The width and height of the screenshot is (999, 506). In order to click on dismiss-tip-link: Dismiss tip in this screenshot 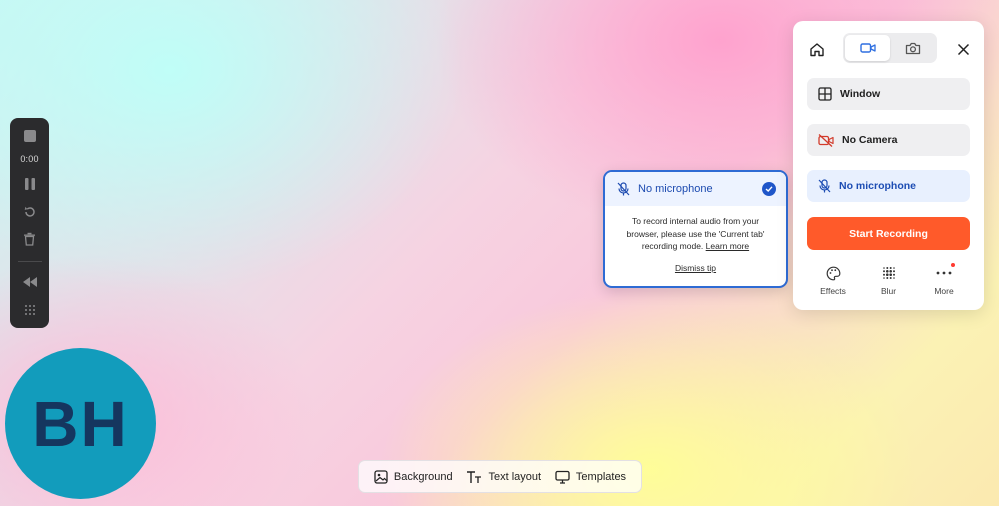, I will do `click(695, 268)`.